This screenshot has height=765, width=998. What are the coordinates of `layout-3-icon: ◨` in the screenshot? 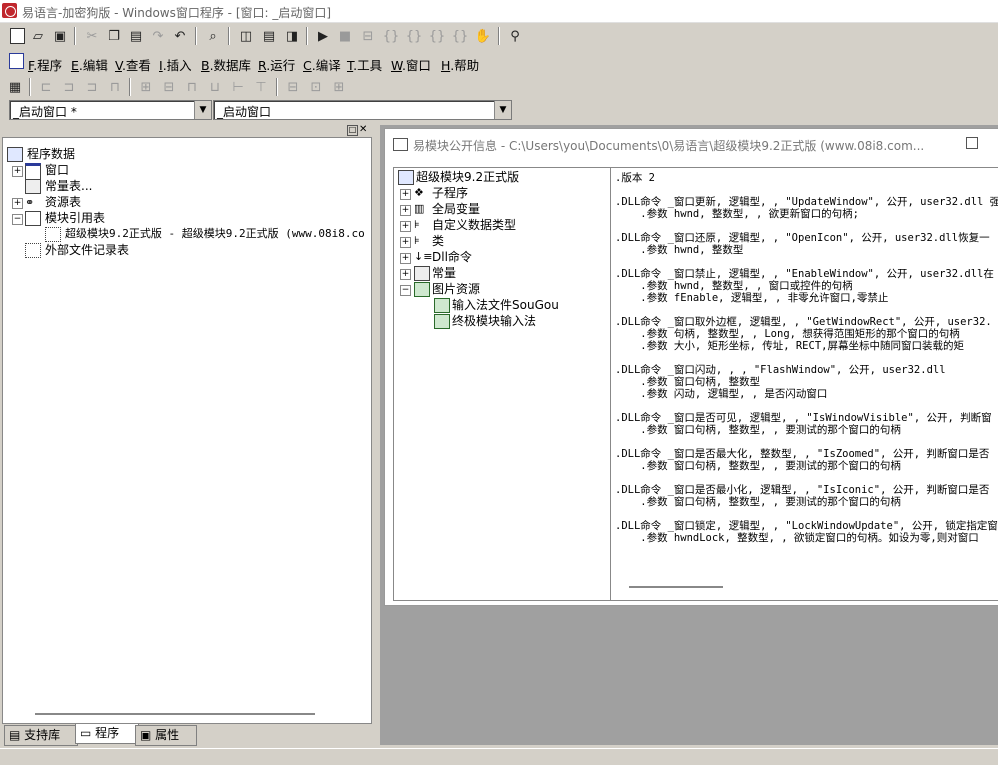 It's located at (292, 36).